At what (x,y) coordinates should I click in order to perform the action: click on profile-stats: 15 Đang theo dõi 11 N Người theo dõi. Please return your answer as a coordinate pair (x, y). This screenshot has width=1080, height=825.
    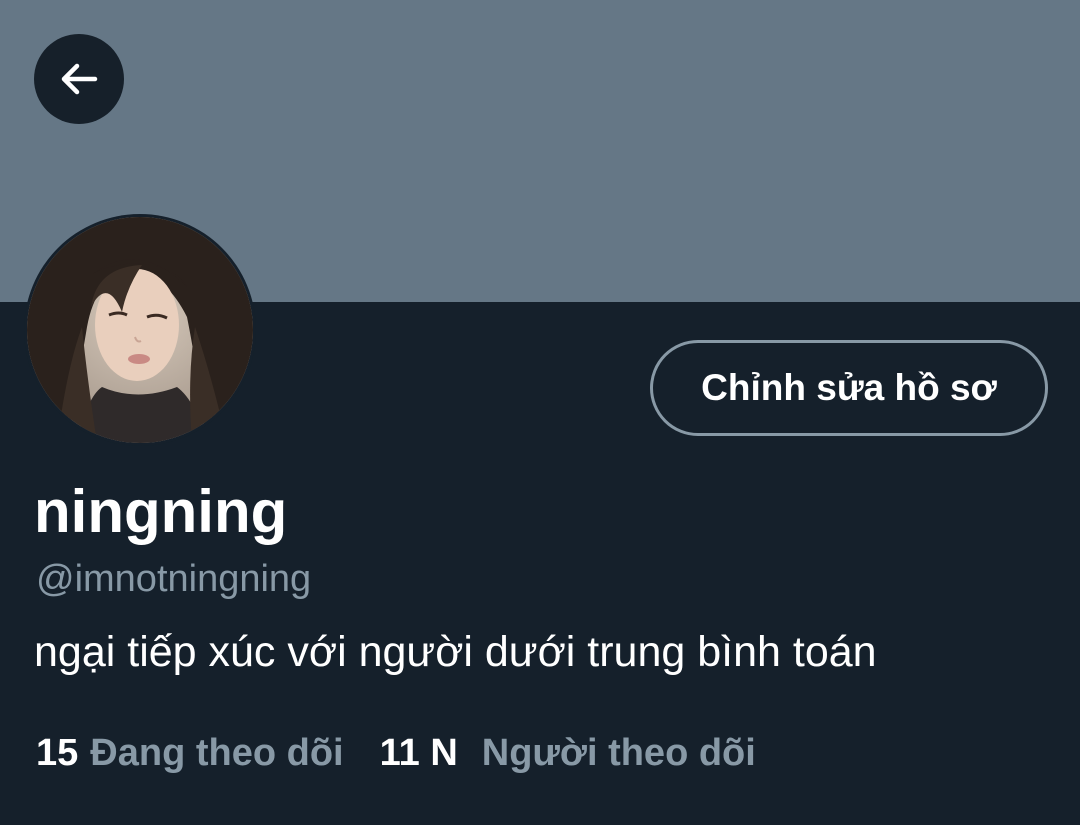
    Looking at the image, I should click on (396, 753).